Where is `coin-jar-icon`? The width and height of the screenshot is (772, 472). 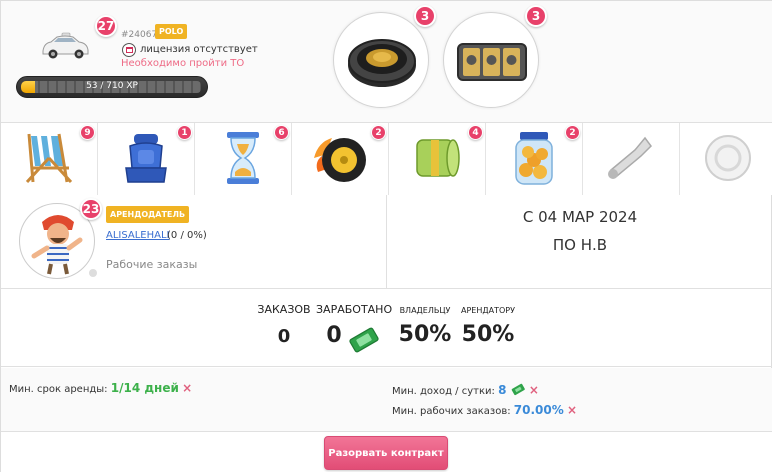
coin-jar-icon is located at coordinates (534, 158).